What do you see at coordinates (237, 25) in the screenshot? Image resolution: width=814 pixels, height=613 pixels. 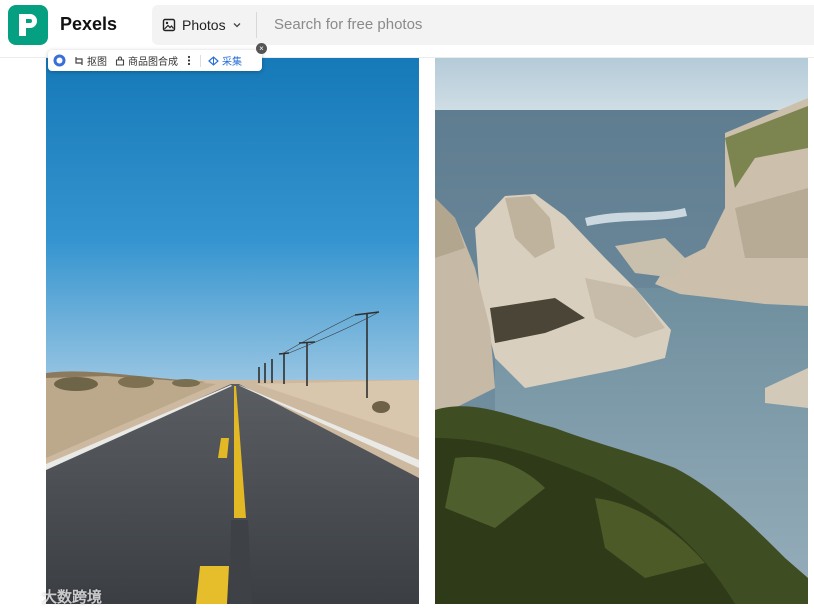 I see `chevron-down-icon` at bounding box center [237, 25].